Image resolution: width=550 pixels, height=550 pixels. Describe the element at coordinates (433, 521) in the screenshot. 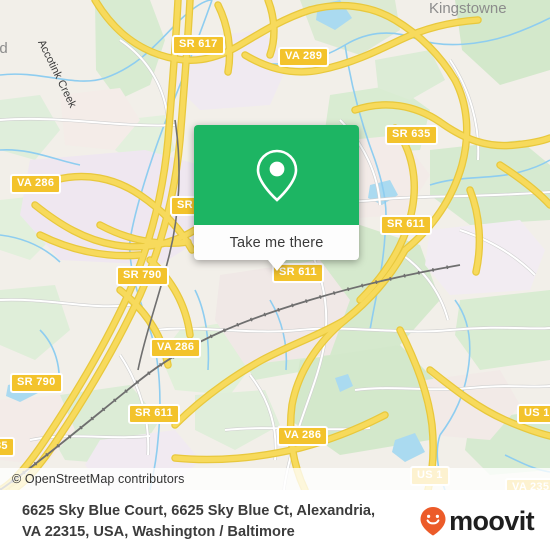

I see `moovit-pin-smiley-icon` at that location.